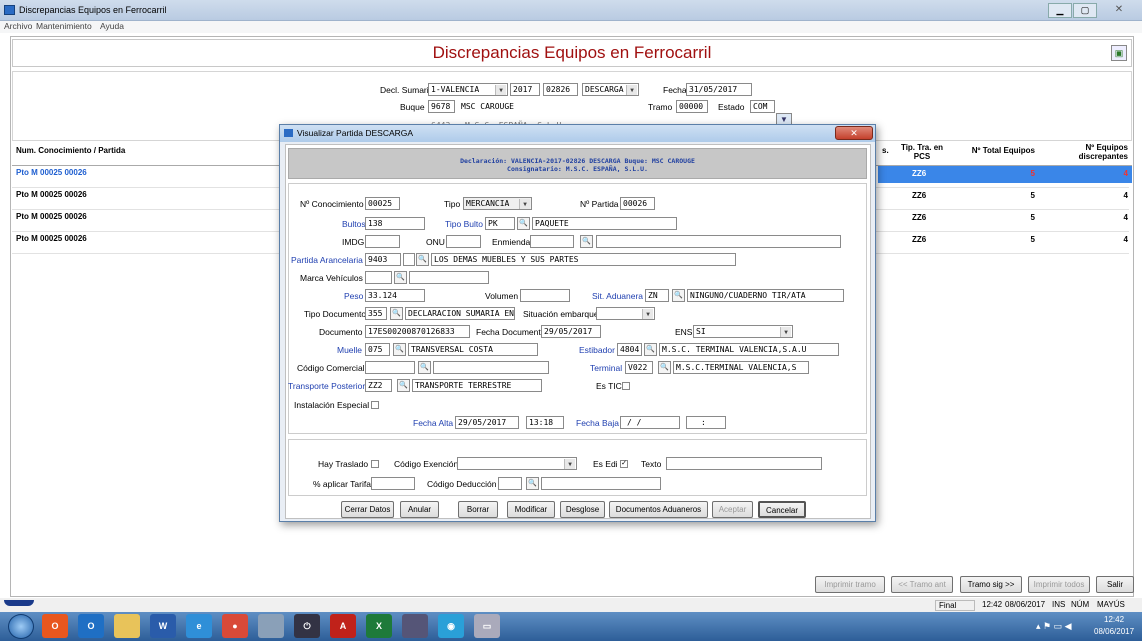 The image size is (1142, 641). Describe the element at coordinates (639, 367) in the screenshot. I see `terminal-field: V022` at that location.